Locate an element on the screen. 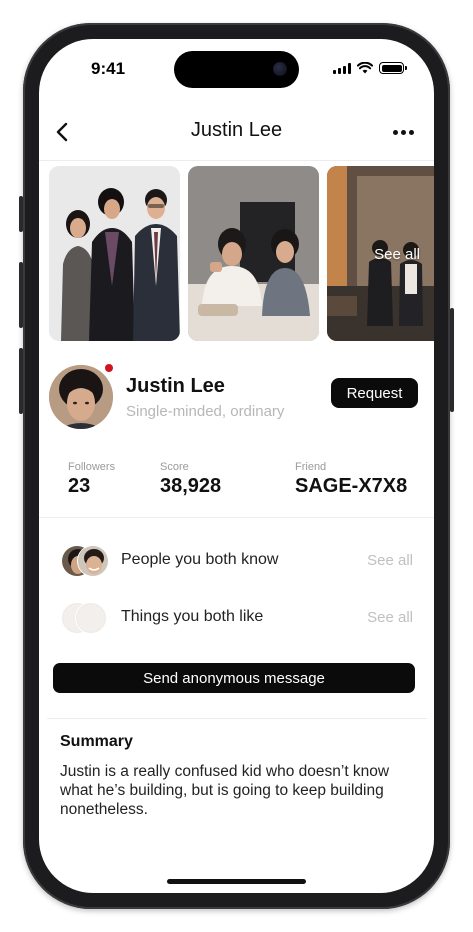 The image size is (473, 932). stat-value: SAGE-X7X8 is located at coordinates (351, 486).